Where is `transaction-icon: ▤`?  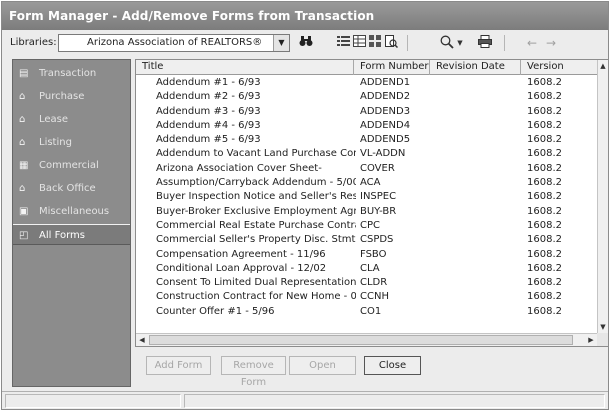 transaction-icon: ▤ is located at coordinates (24, 73).